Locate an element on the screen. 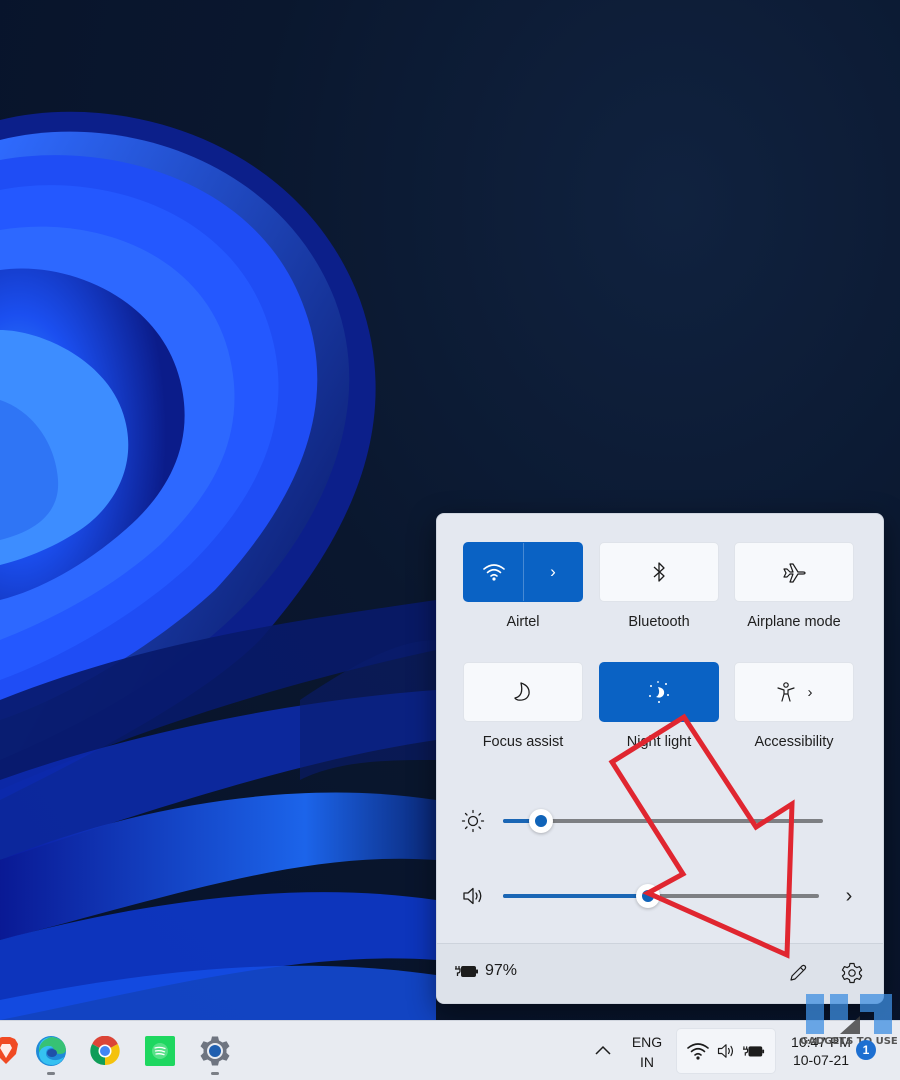 This screenshot has width=900, height=1080. taskbar-app-settings is located at coordinates (215, 1053).